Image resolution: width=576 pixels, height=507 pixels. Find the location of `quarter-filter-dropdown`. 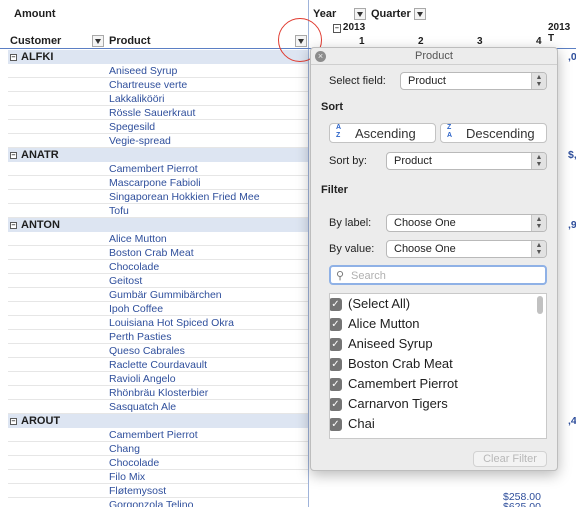

quarter-filter-dropdown is located at coordinates (420, 14).